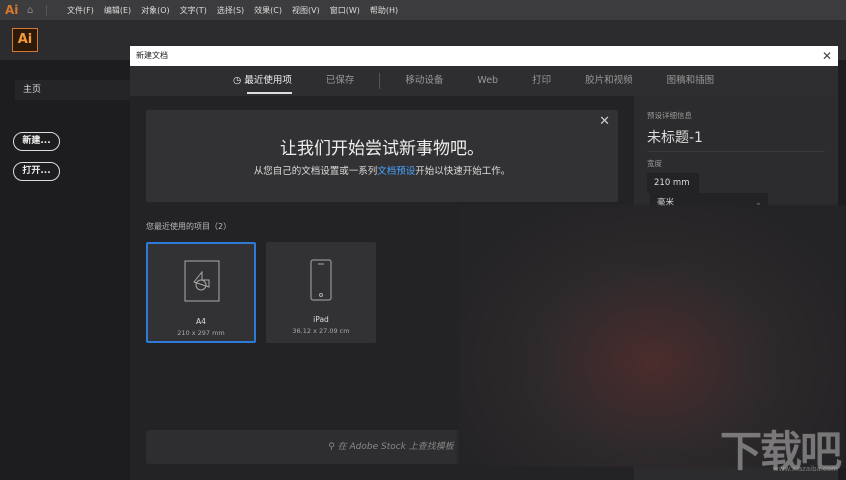 This screenshot has height=480, width=846. What do you see at coordinates (189, 226) in the screenshot?
I see `recent-label: 您最近使用的项目（2）` at bounding box center [189, 226].